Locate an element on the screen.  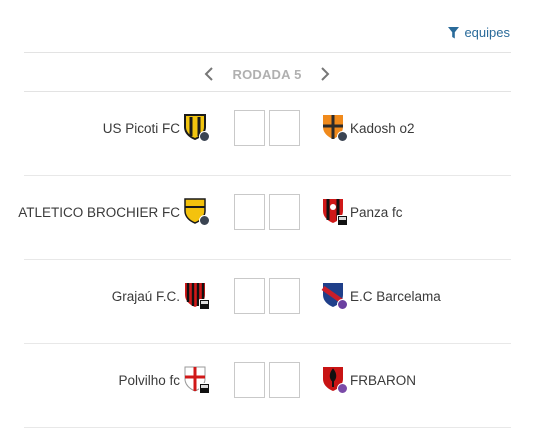
home-team: ATLETICO BROCHIER FC is located at coordinates (114, 212).